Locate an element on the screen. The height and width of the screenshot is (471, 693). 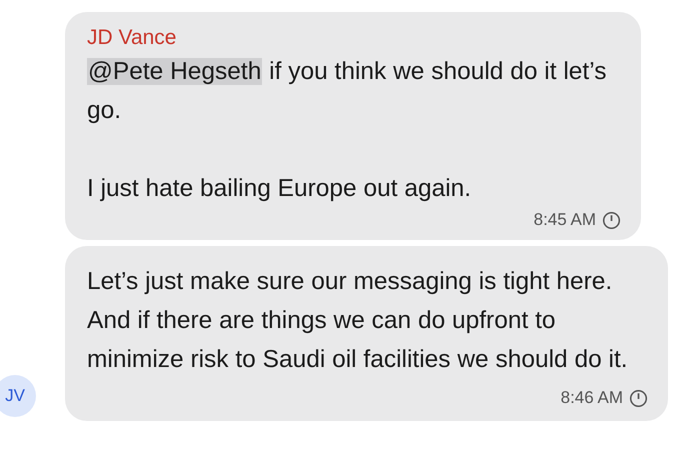
message-text: @Pete Hegseth if you think we should do it let’s go. is located at coordinates (347, 91).